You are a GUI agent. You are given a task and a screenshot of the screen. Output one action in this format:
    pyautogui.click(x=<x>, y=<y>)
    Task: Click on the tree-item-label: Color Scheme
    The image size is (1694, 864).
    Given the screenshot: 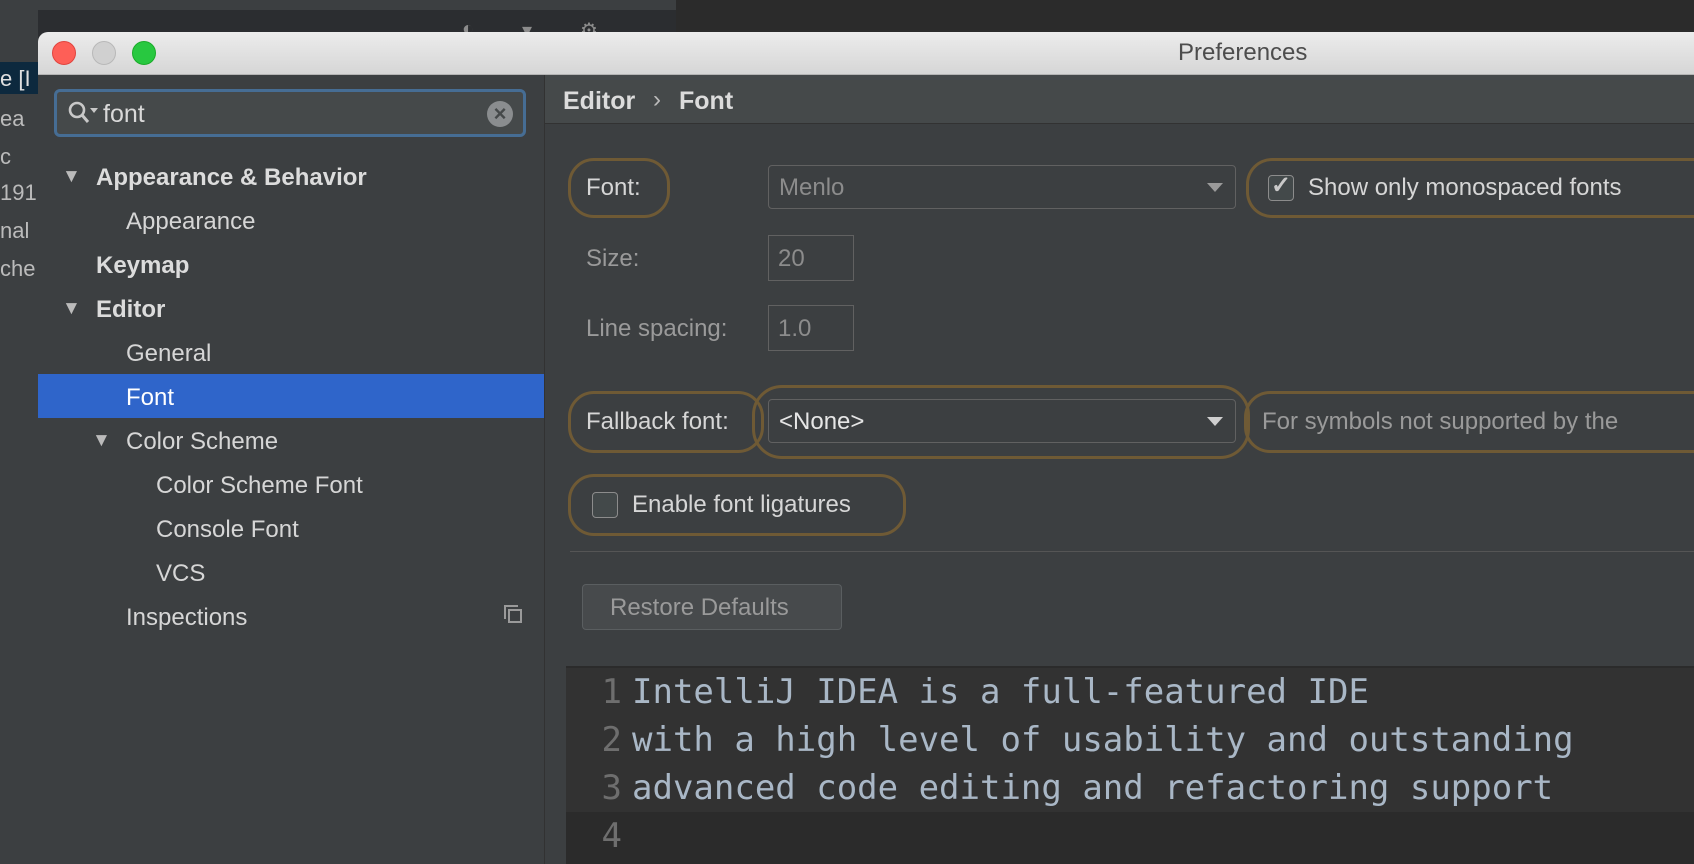 What is the action you would take?
    pyautogui.click(x=202, y=441)
    